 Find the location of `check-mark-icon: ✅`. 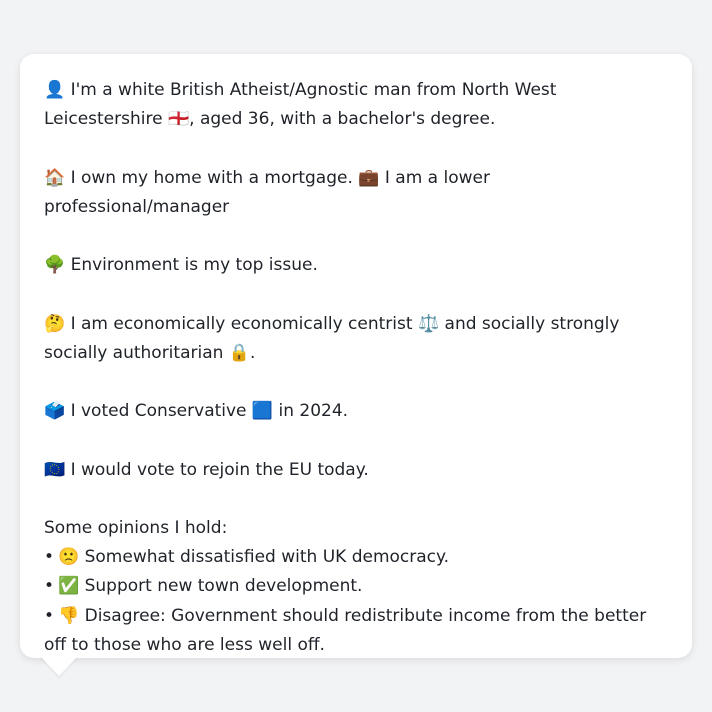

check-mark-icon: ✅ is located at coordinates (69, 586).